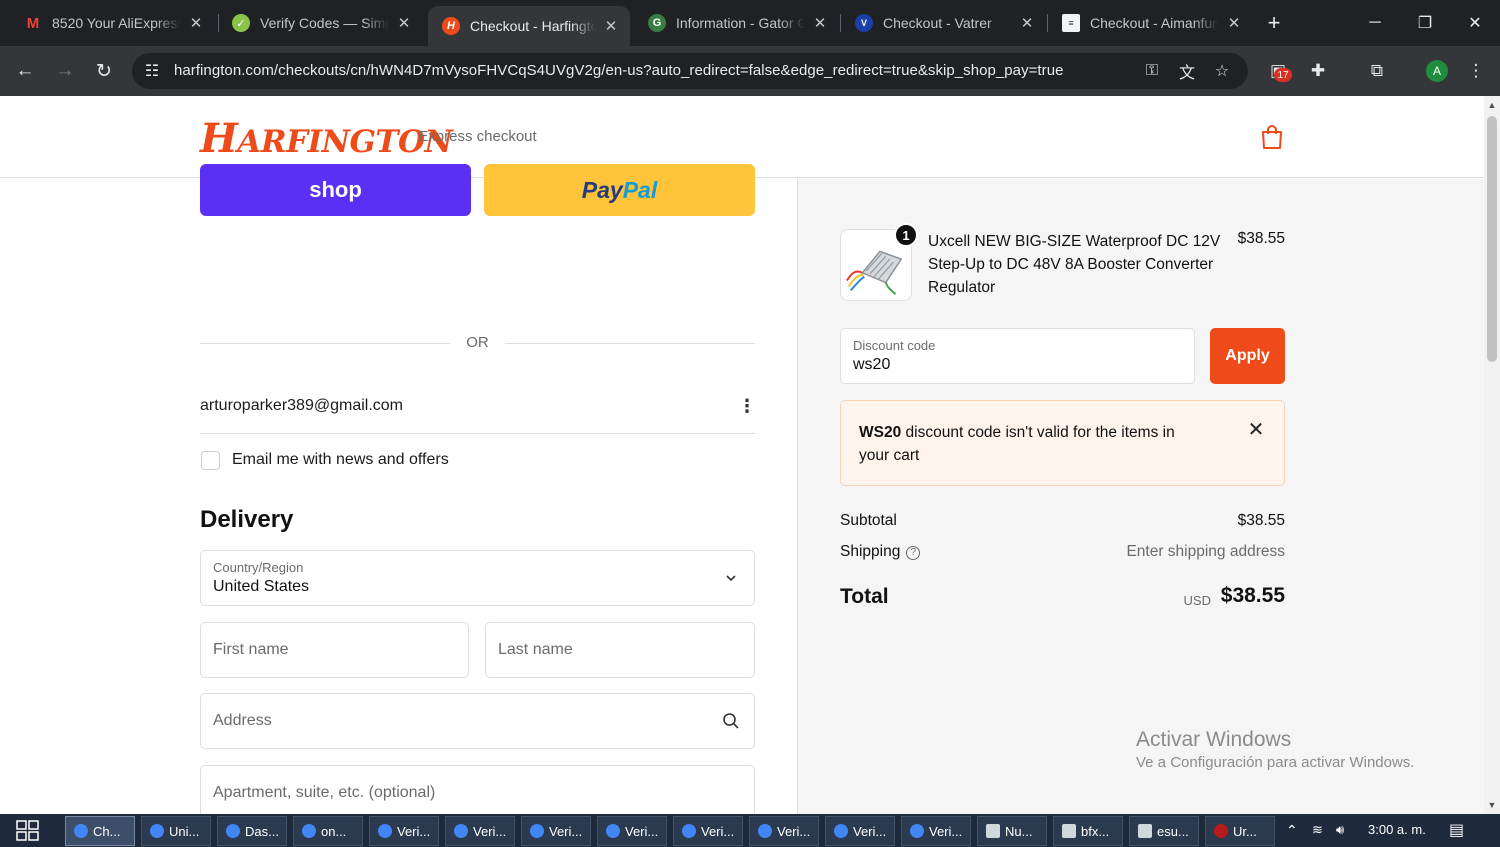 The width and height of the screenshot is (1500, 847). I want to click on restore-button: ❐, so click(1425, 23).